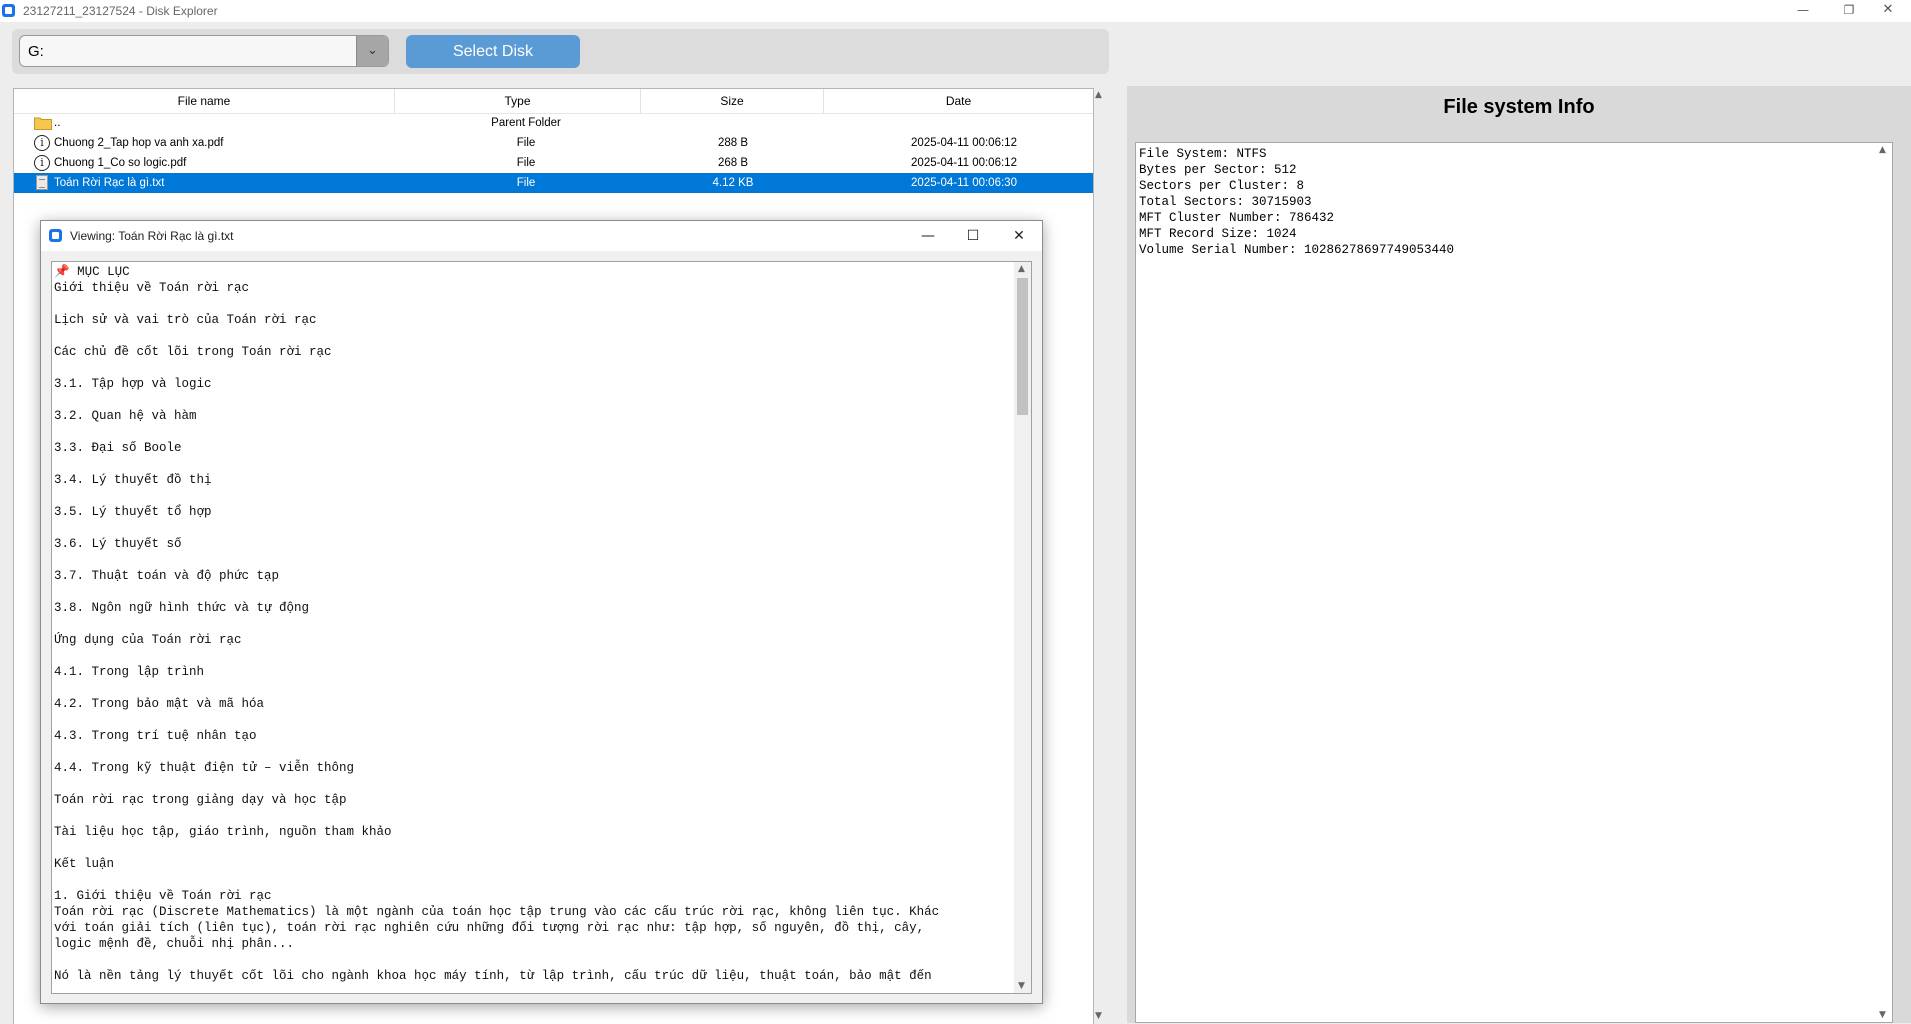 This screenshot has height=1024, width=1911. I want to click on fs-info-line: Sectors per Cluster: 8, so click(1222, 186).